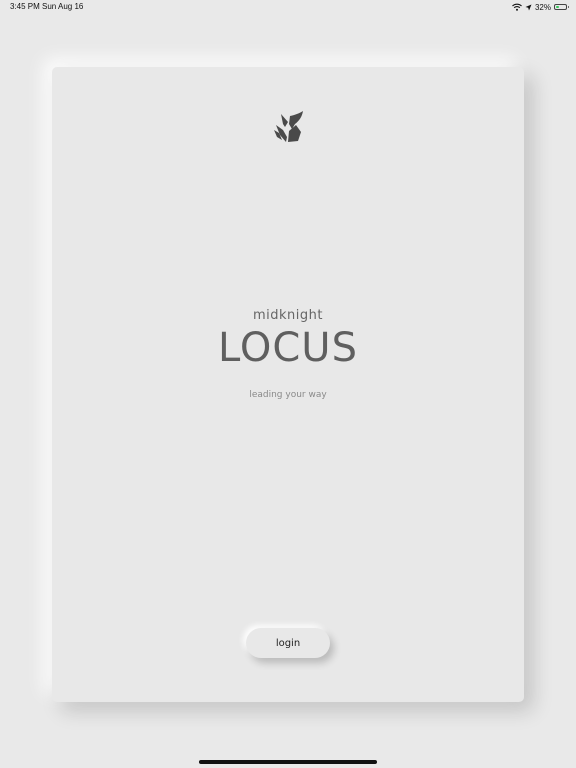 Image resolution: width=576 pixels, height=768 pixels. I want to click on wifi-icon, so click(517, 7).